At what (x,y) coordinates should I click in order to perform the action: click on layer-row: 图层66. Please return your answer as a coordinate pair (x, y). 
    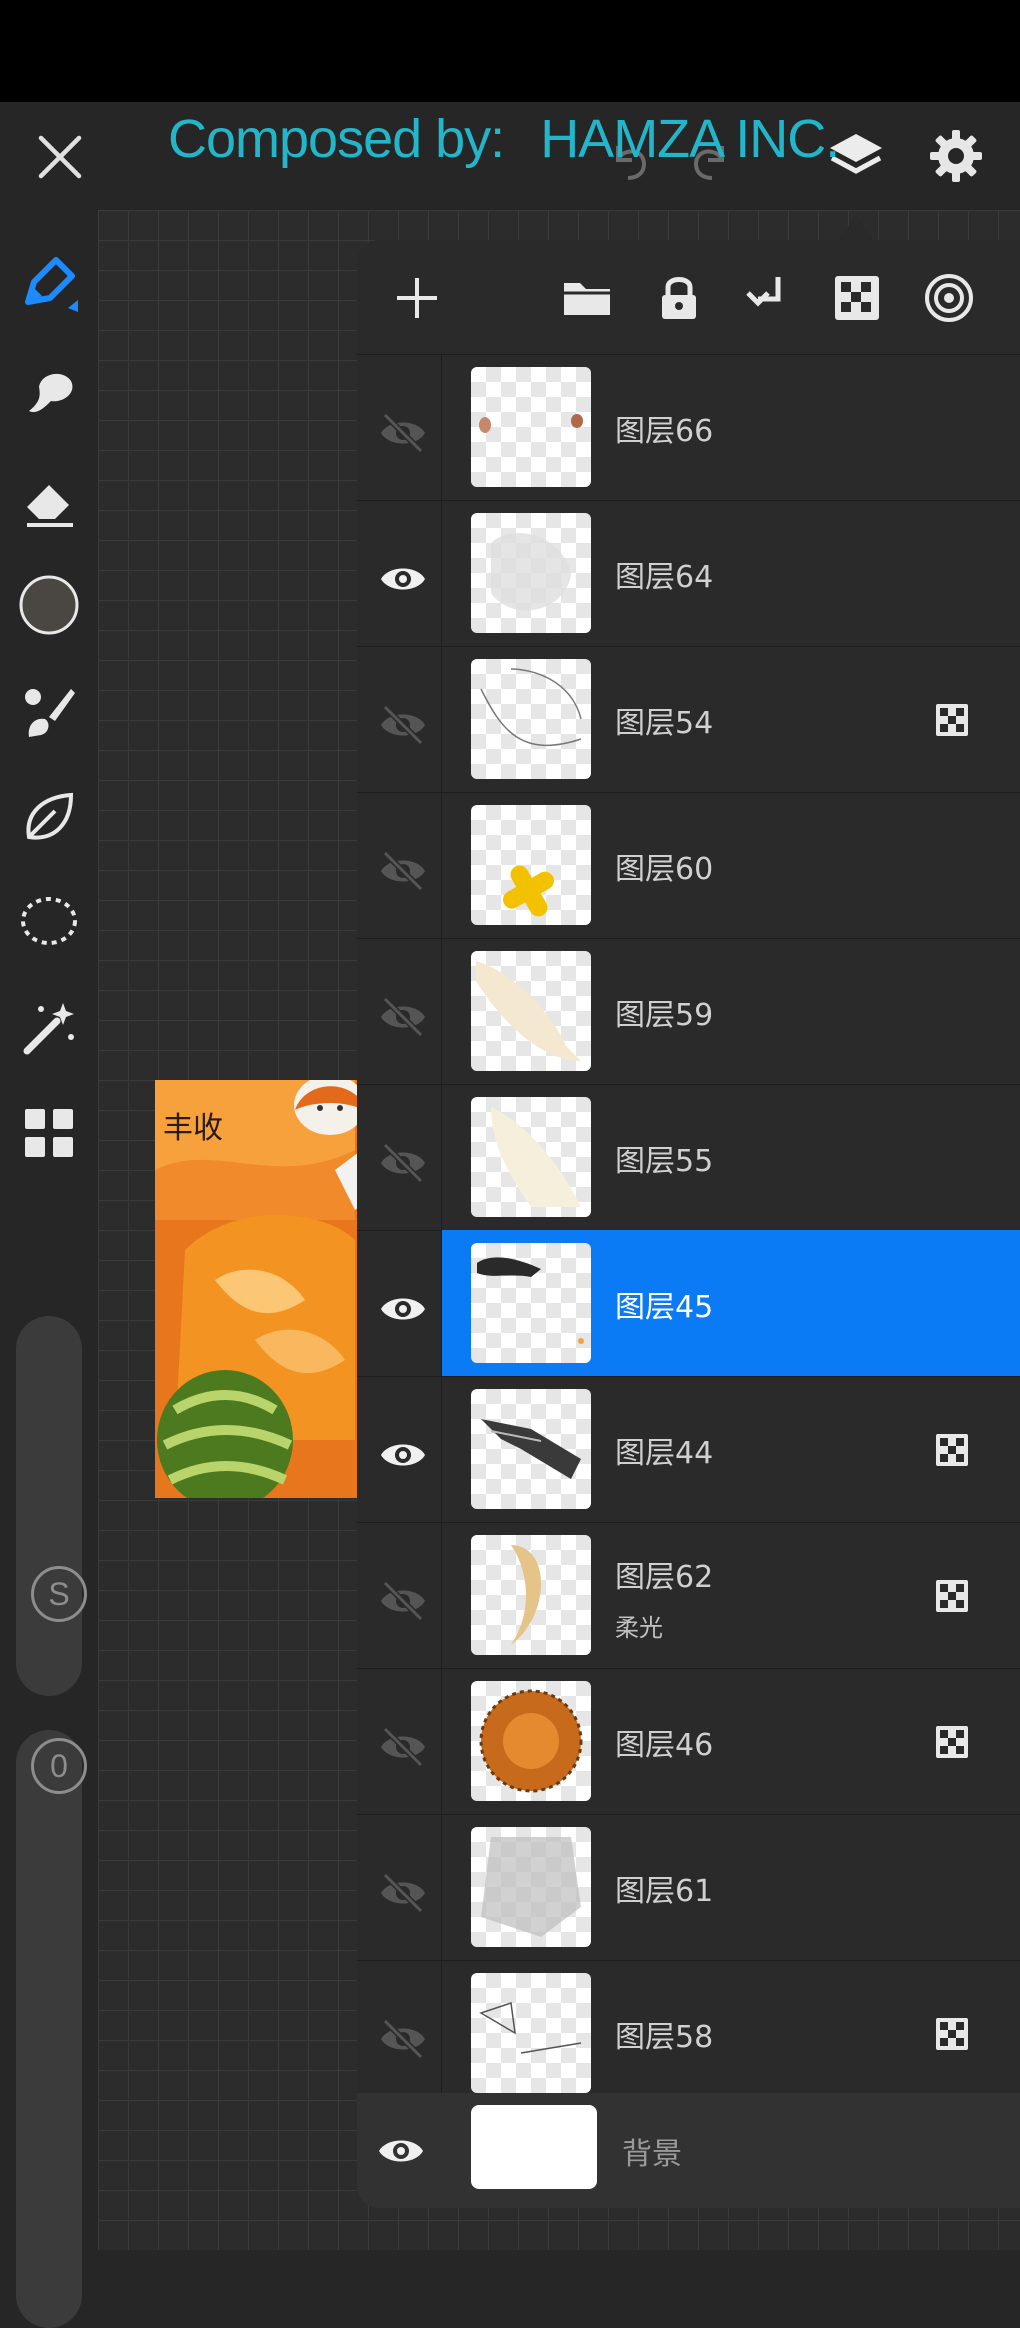
    Looking at the image, I should click on (688, 427).